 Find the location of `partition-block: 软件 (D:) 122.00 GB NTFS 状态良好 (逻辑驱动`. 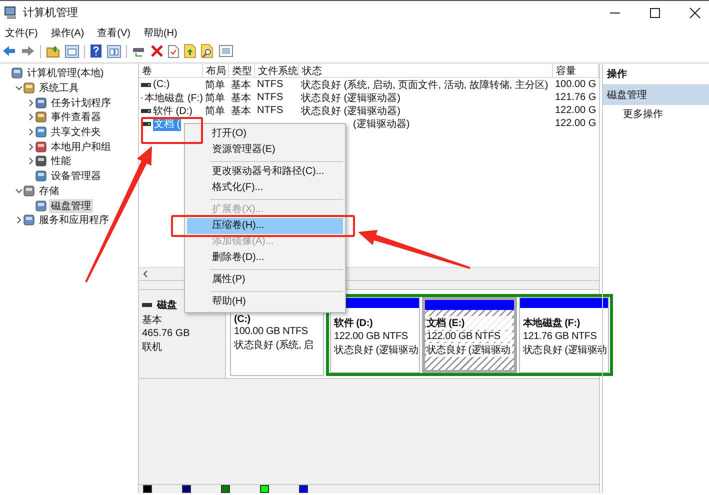

partition-block: 软件 (D:) 122.00 GB NTFS 状态良好 (逻辑驱动 is located at coordinates (375, 335).